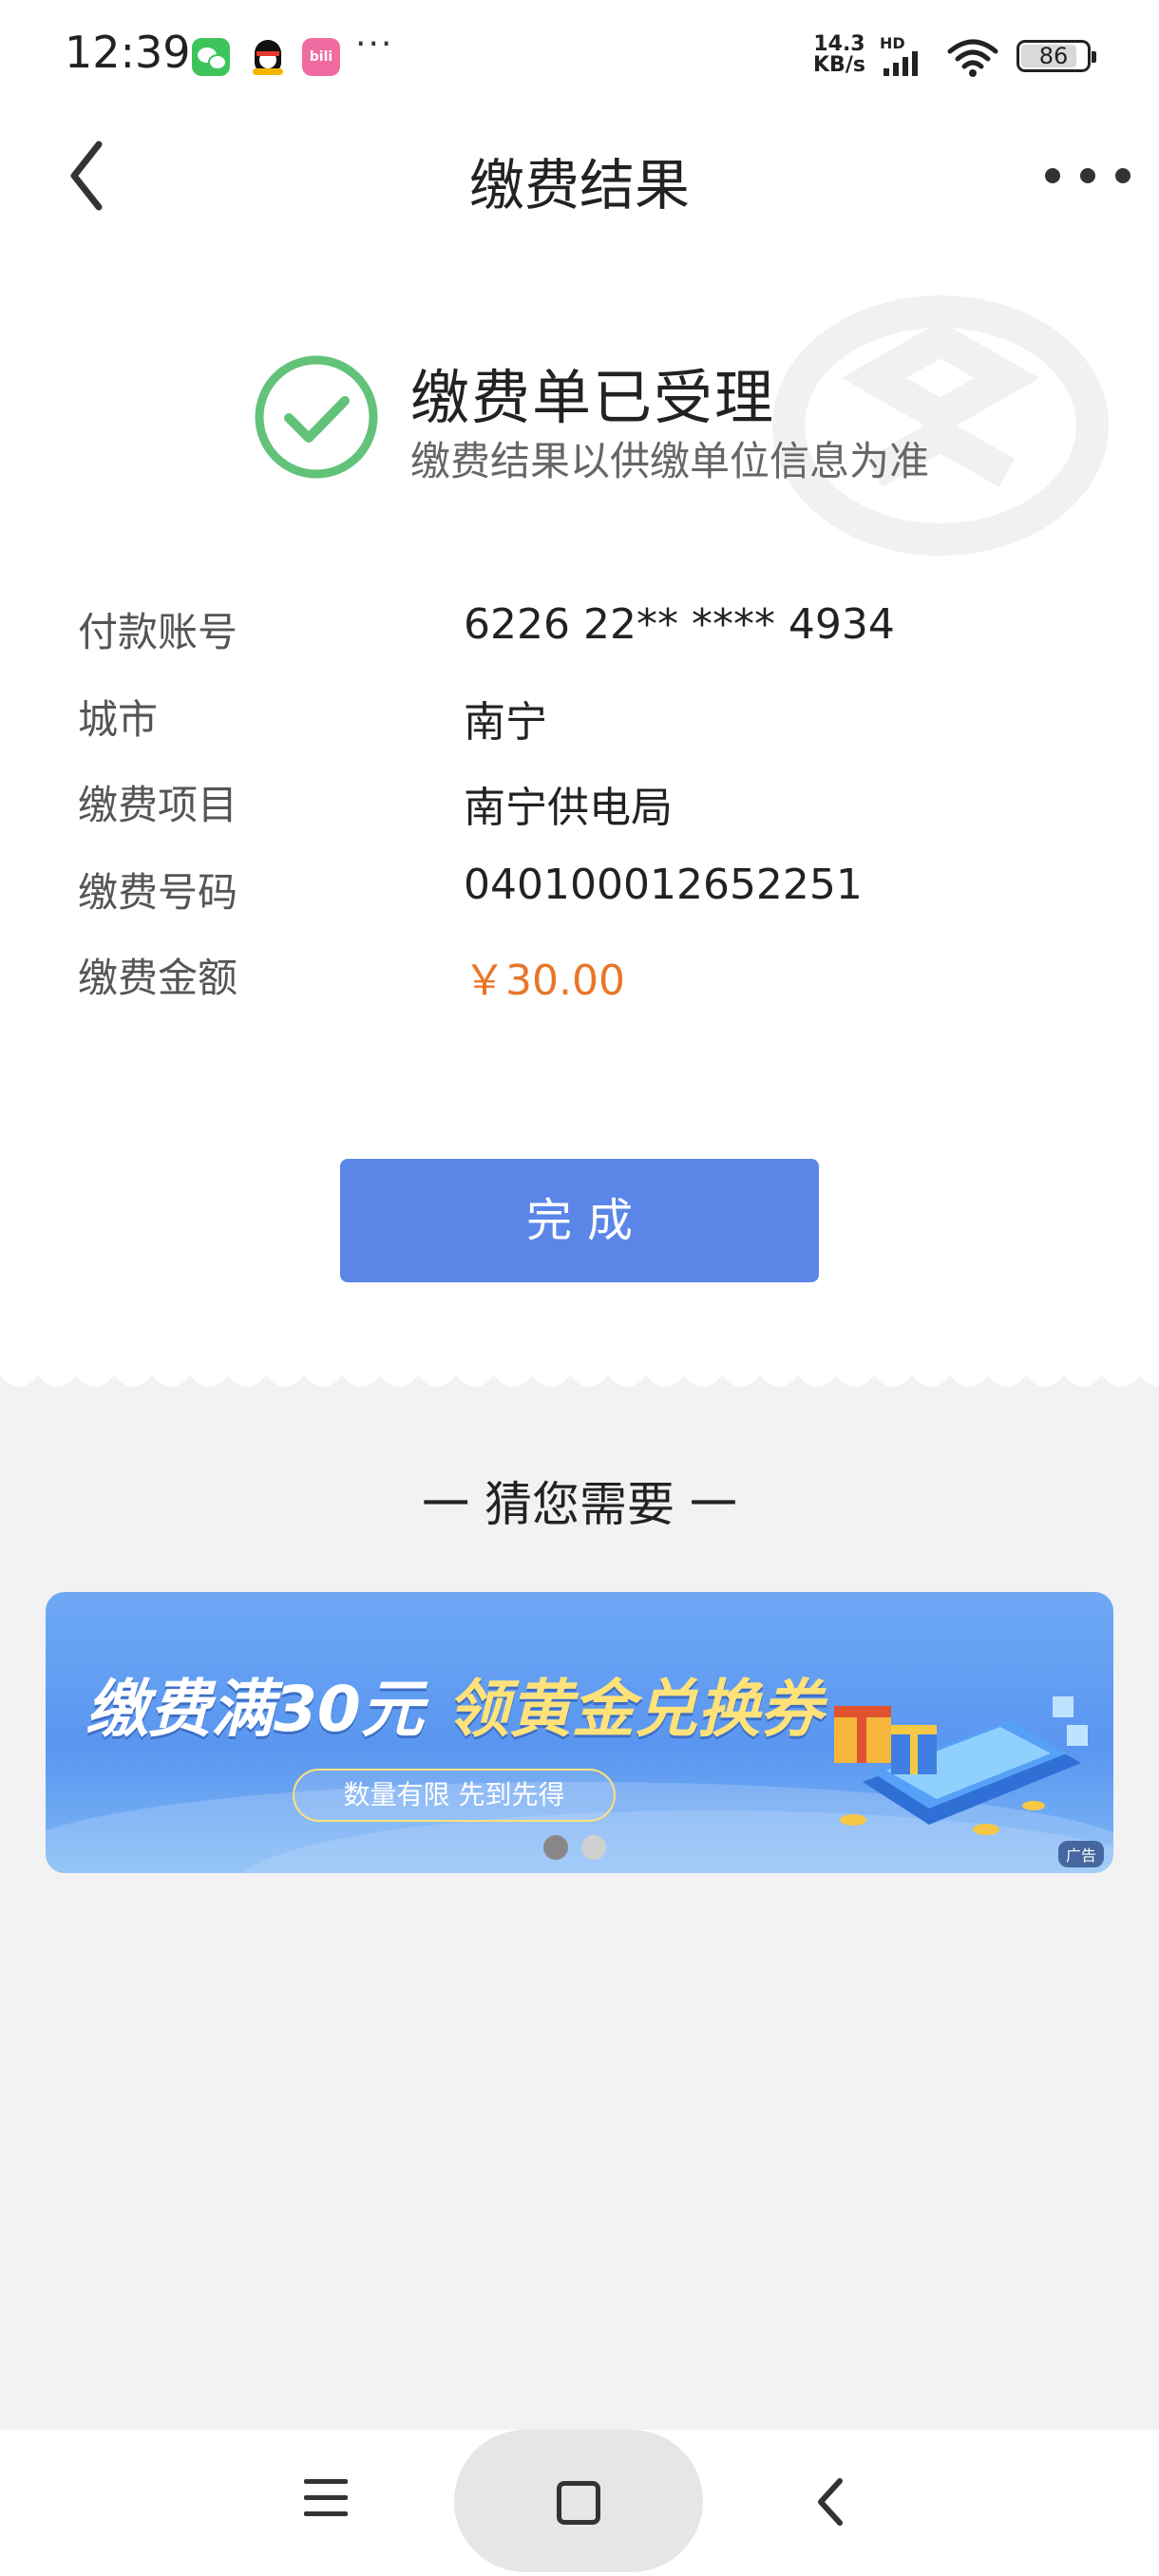  Describe the element at coordinates (544, 981) in the screenshot. I see `payment-amount: ￥30.00` at that location.